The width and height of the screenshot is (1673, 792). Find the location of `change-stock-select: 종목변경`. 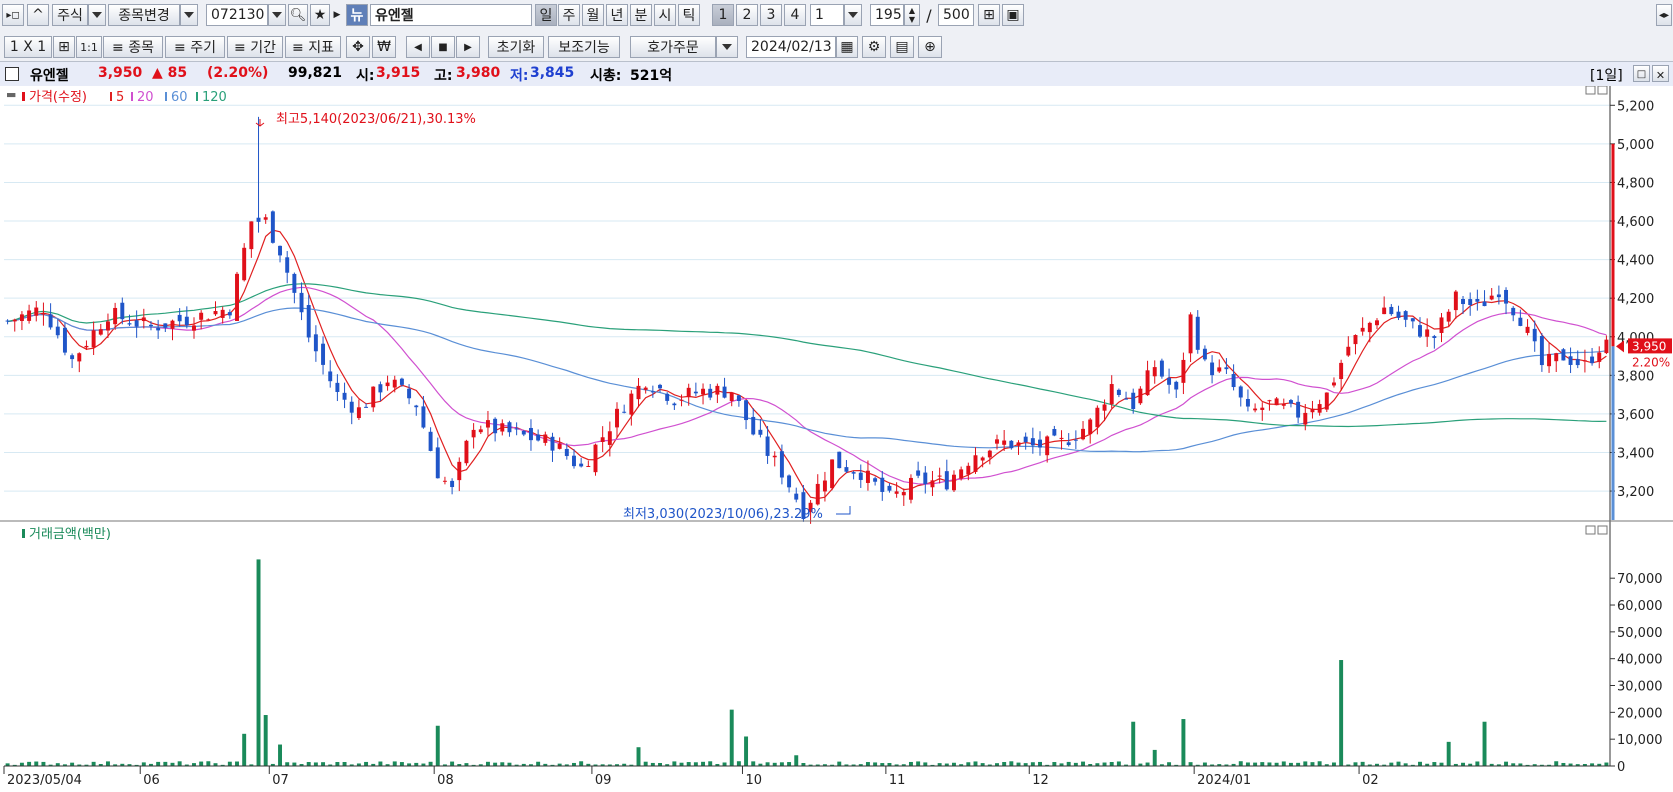

change-stock-select: 종목변경 is located at coordinates (144, 15).